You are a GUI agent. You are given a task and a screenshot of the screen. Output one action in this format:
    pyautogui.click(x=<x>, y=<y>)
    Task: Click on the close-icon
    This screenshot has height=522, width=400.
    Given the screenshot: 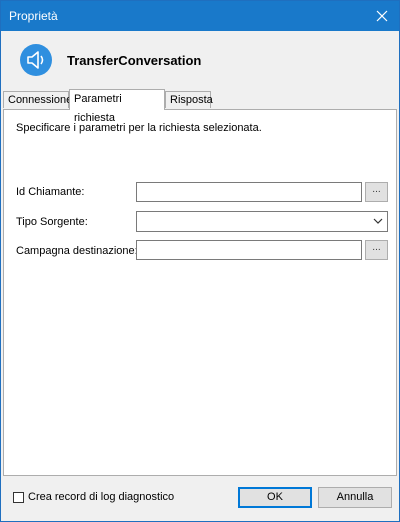 What is the action you would take?
    pyautogui.click(x=382, y=16)
    